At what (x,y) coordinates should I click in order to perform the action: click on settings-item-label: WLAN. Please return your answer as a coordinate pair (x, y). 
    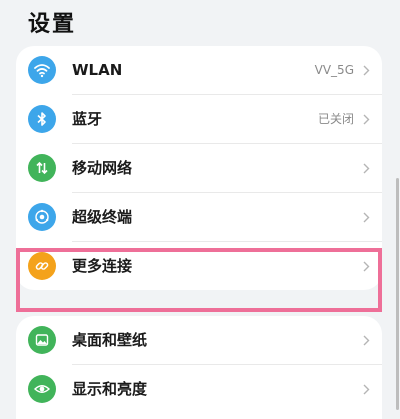
    Looking at the image, I should click on (97, 70).